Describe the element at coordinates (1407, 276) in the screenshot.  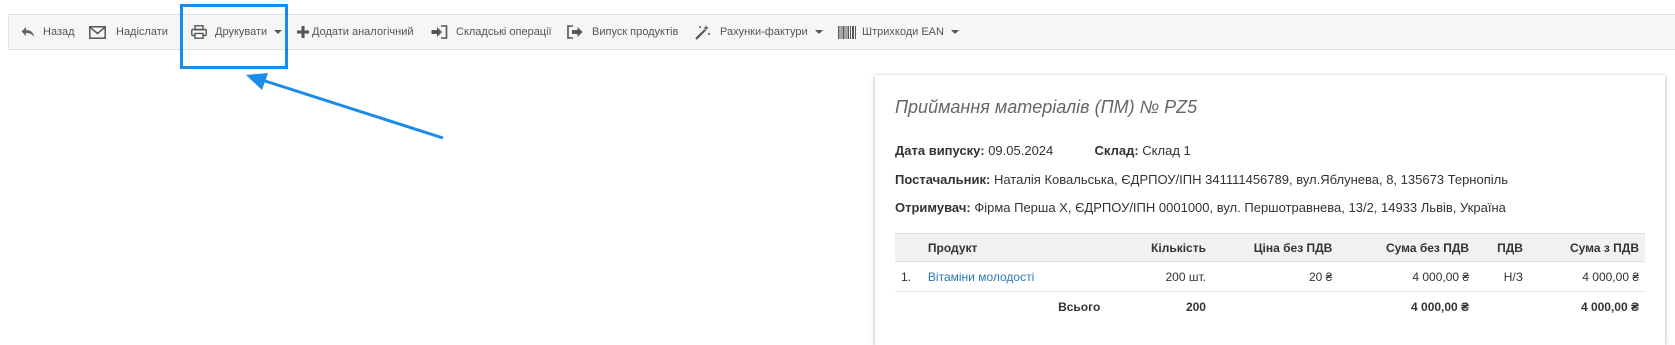
I see `row-sum-net: 4 000,00 ₴` at that location.